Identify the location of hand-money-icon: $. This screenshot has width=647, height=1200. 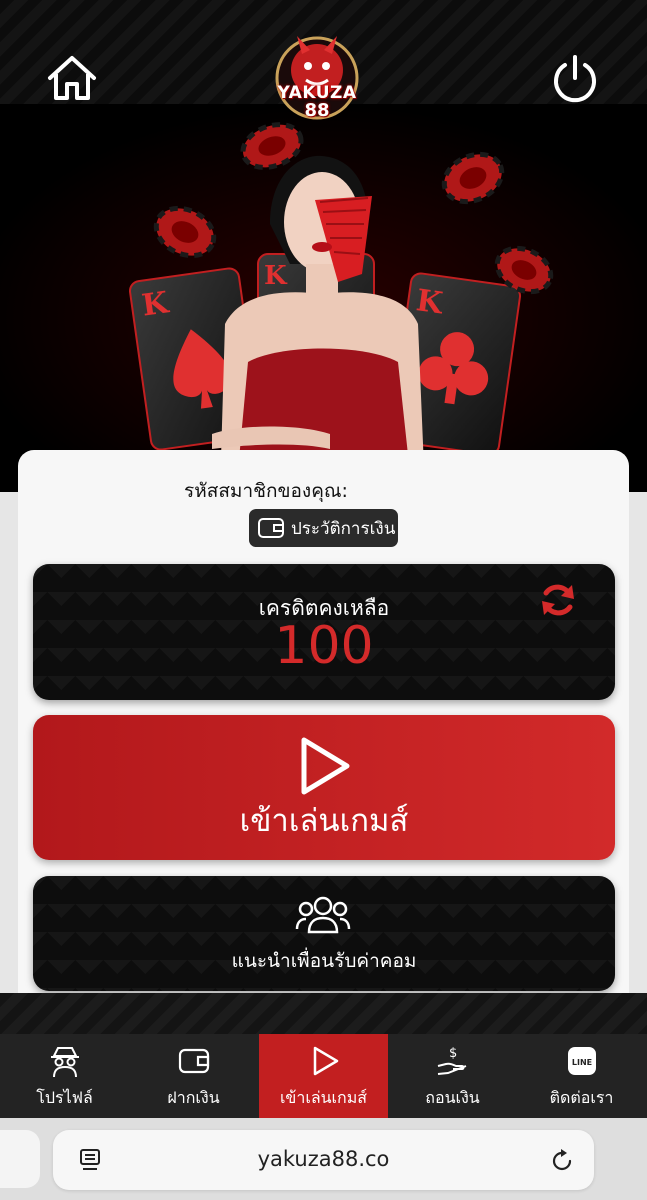
(452, 1060).